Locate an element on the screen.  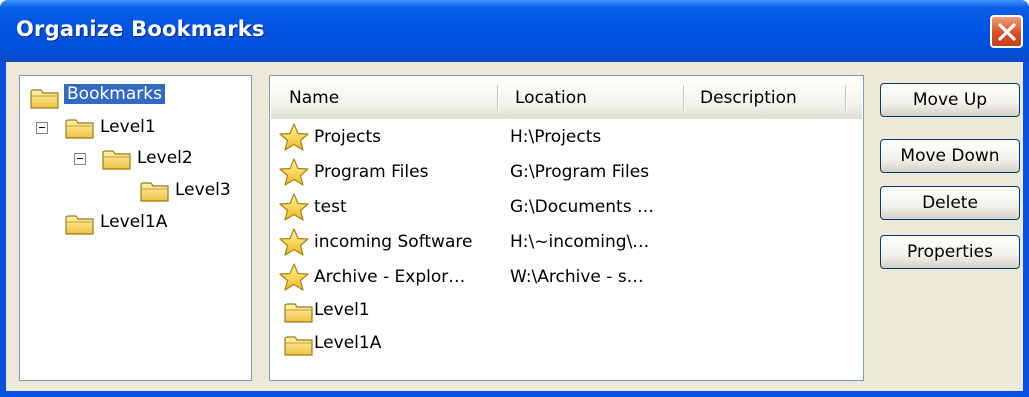
bookmark-location: G:\Program Files is located at coordinates (580, 172).